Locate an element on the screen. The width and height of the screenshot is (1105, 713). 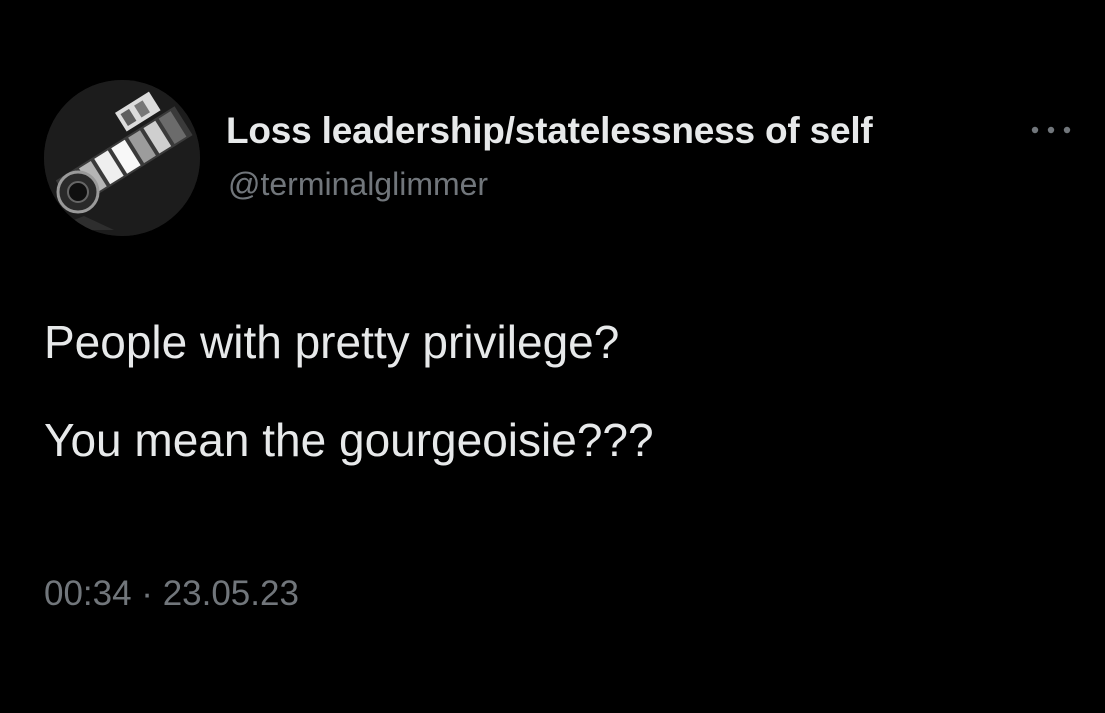
author-display-name: Loss leadership/statelessness of self is located at coordinates (549, 131).